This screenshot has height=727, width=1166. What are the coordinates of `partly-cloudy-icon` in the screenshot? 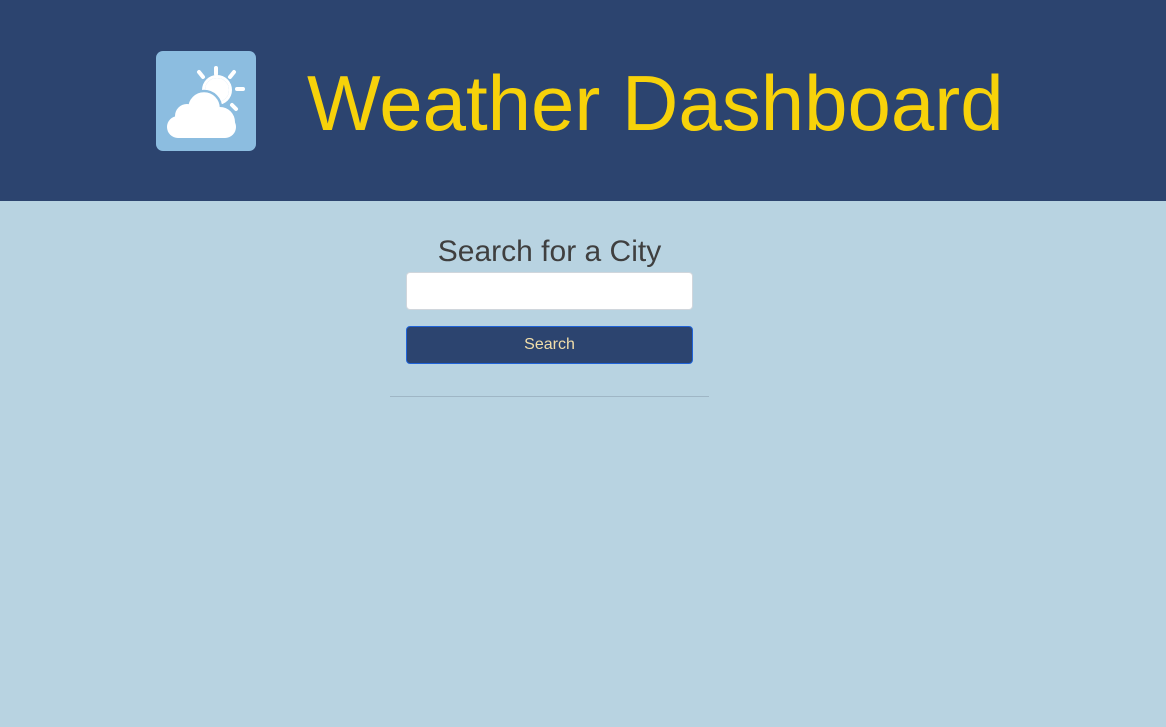 It's located at (206, 101).